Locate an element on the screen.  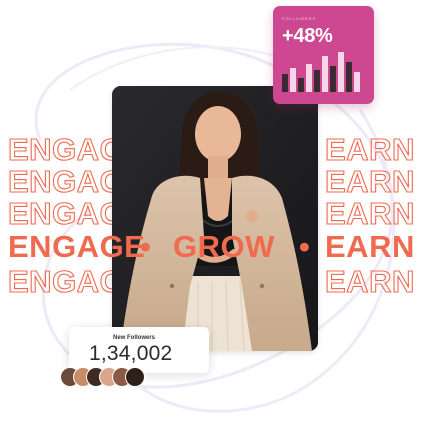
avatar-icon is located at coordinates (135, 377).